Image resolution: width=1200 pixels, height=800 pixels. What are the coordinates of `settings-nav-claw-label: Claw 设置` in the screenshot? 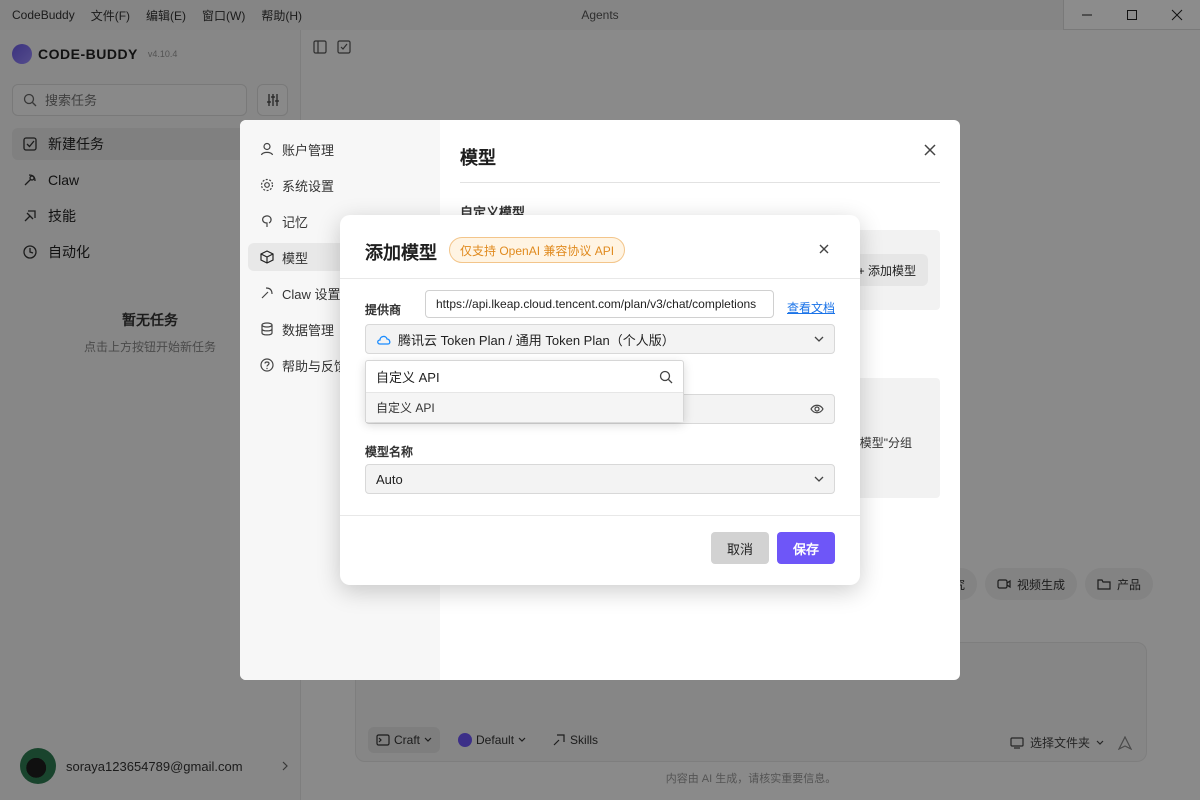 It's located at (311, 294).